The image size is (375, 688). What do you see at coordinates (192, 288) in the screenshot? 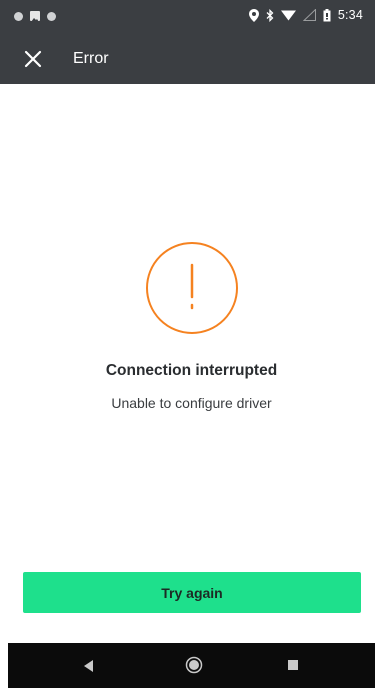
I see `alert-circle-icon` at bounding box center [192, 288].